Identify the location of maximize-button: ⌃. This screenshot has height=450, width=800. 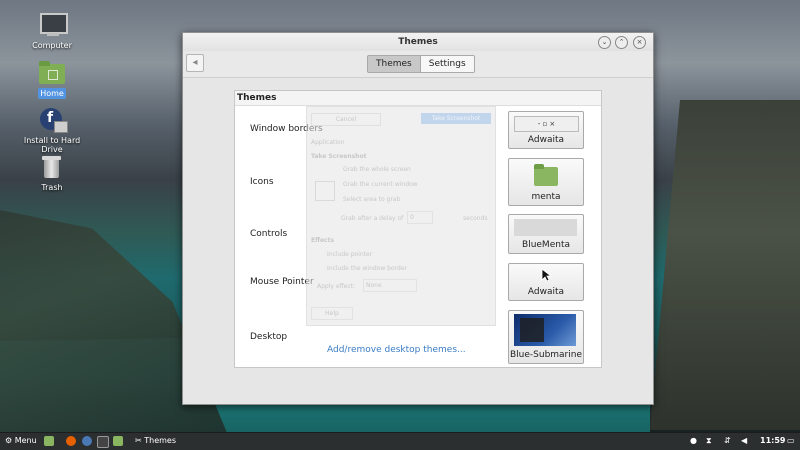
(621, 42).